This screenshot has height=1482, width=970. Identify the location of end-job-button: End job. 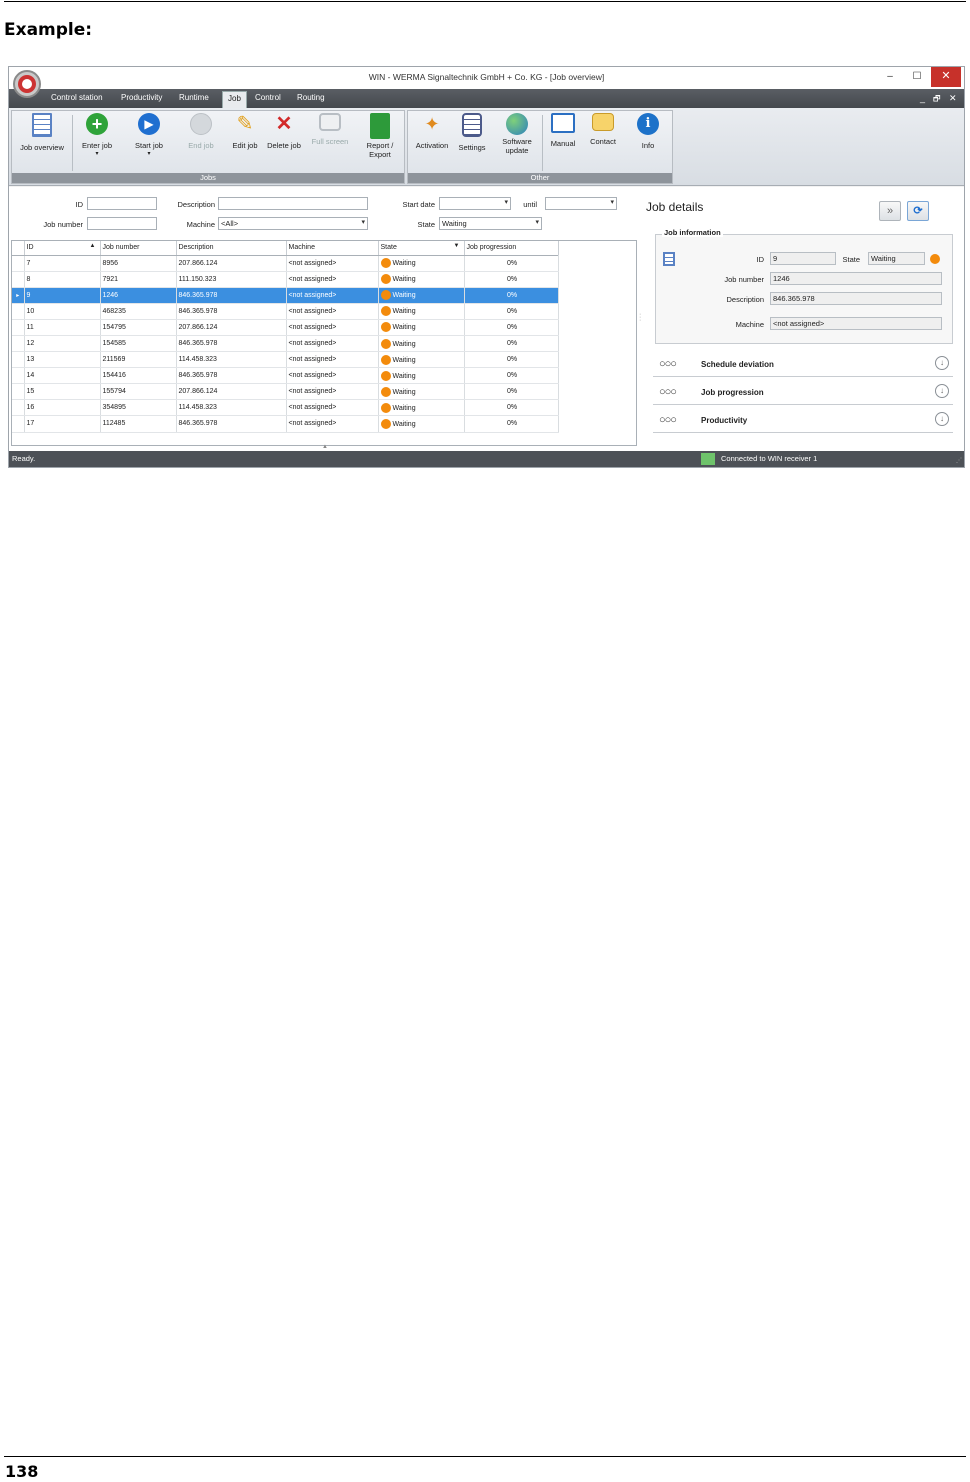
(201, 131).